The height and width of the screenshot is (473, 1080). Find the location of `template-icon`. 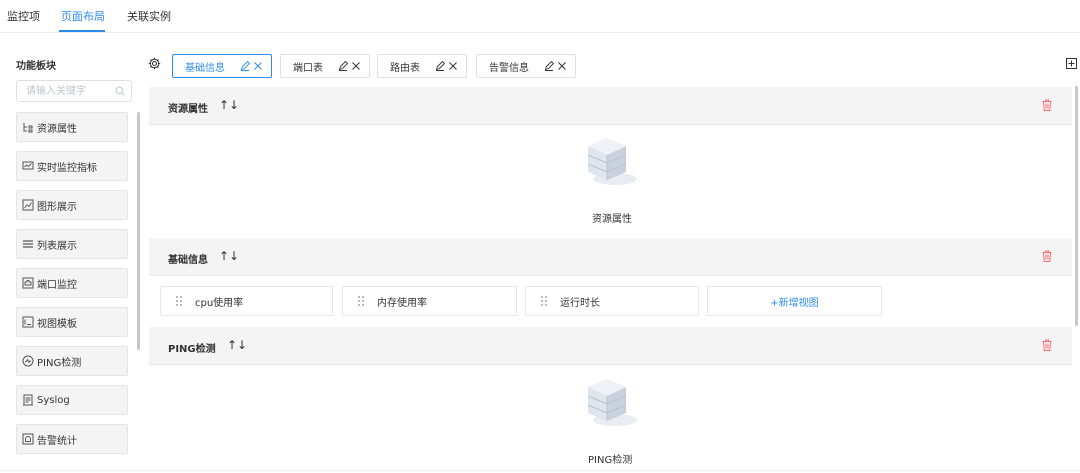

template-icon is located at coordinates (28, 322).